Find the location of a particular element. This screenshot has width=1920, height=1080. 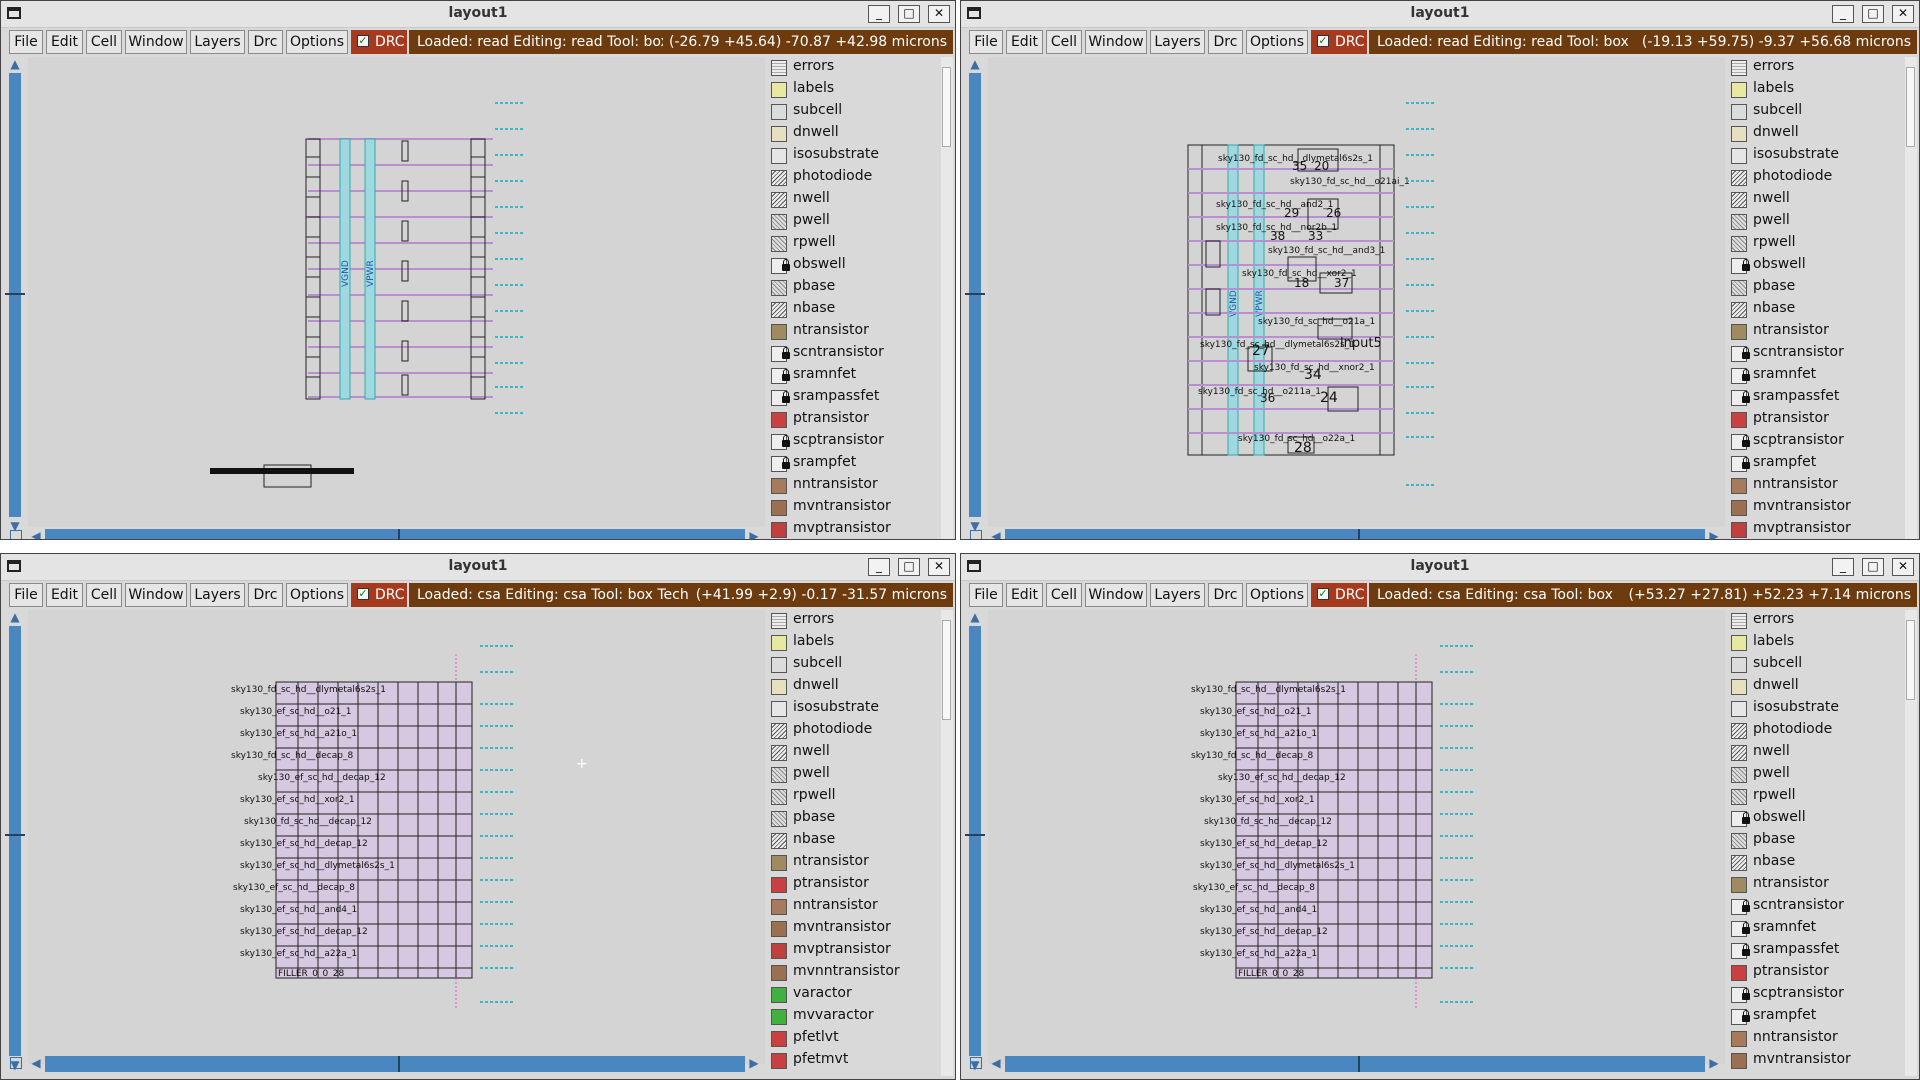

layer-row-scptransistor: scptransistor is located at coordinates (1815, 442).